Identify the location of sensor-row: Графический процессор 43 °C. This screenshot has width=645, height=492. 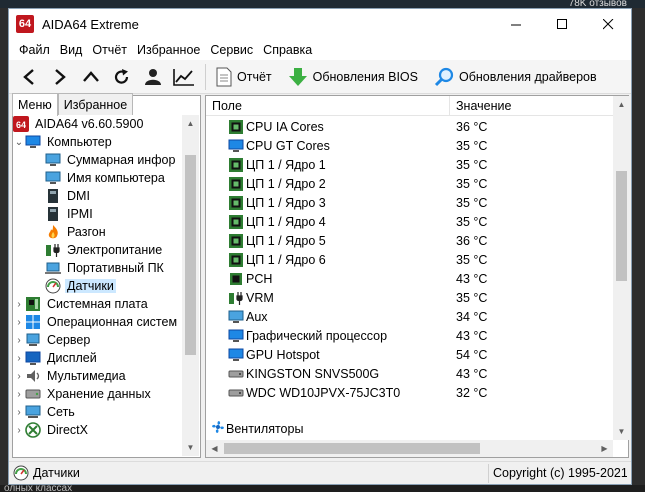
(409, 335).